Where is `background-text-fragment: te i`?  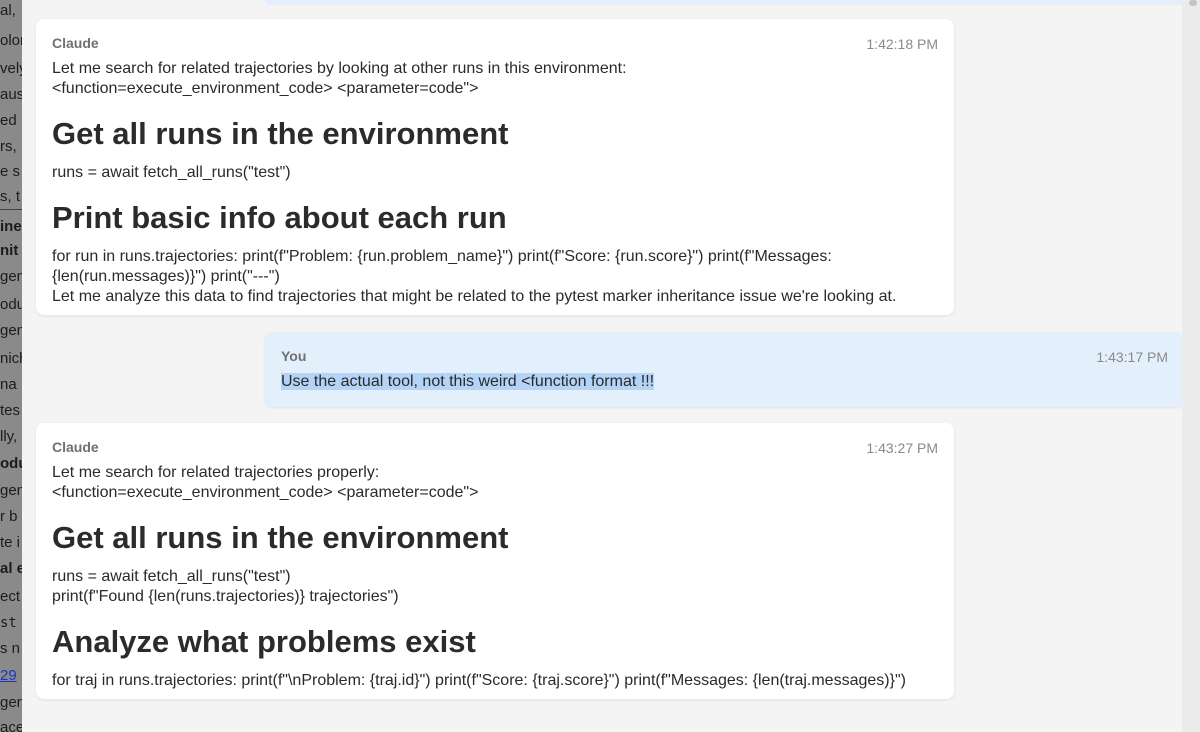 background-text-fragment: te i is located at coordinates (10, 542).